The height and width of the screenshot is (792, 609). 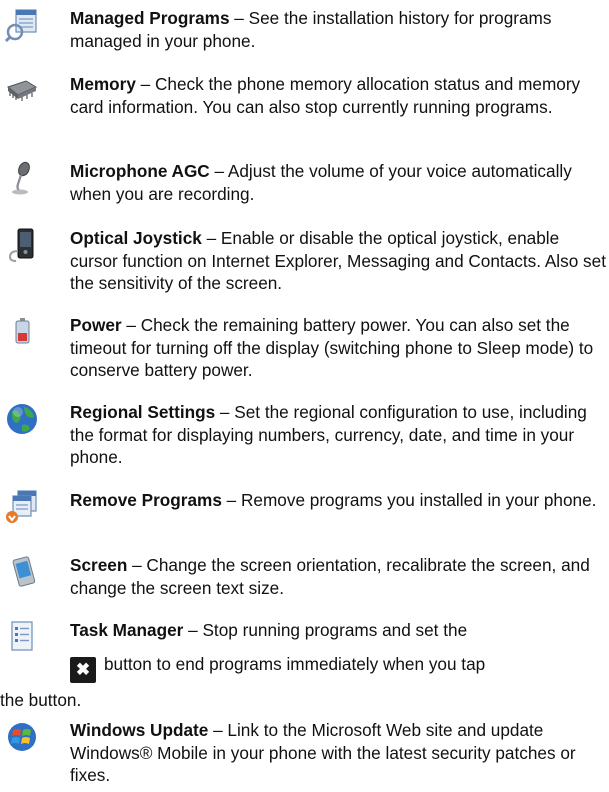 I want to click on task-manager-line-3: the button., so click(x=40, y=700).